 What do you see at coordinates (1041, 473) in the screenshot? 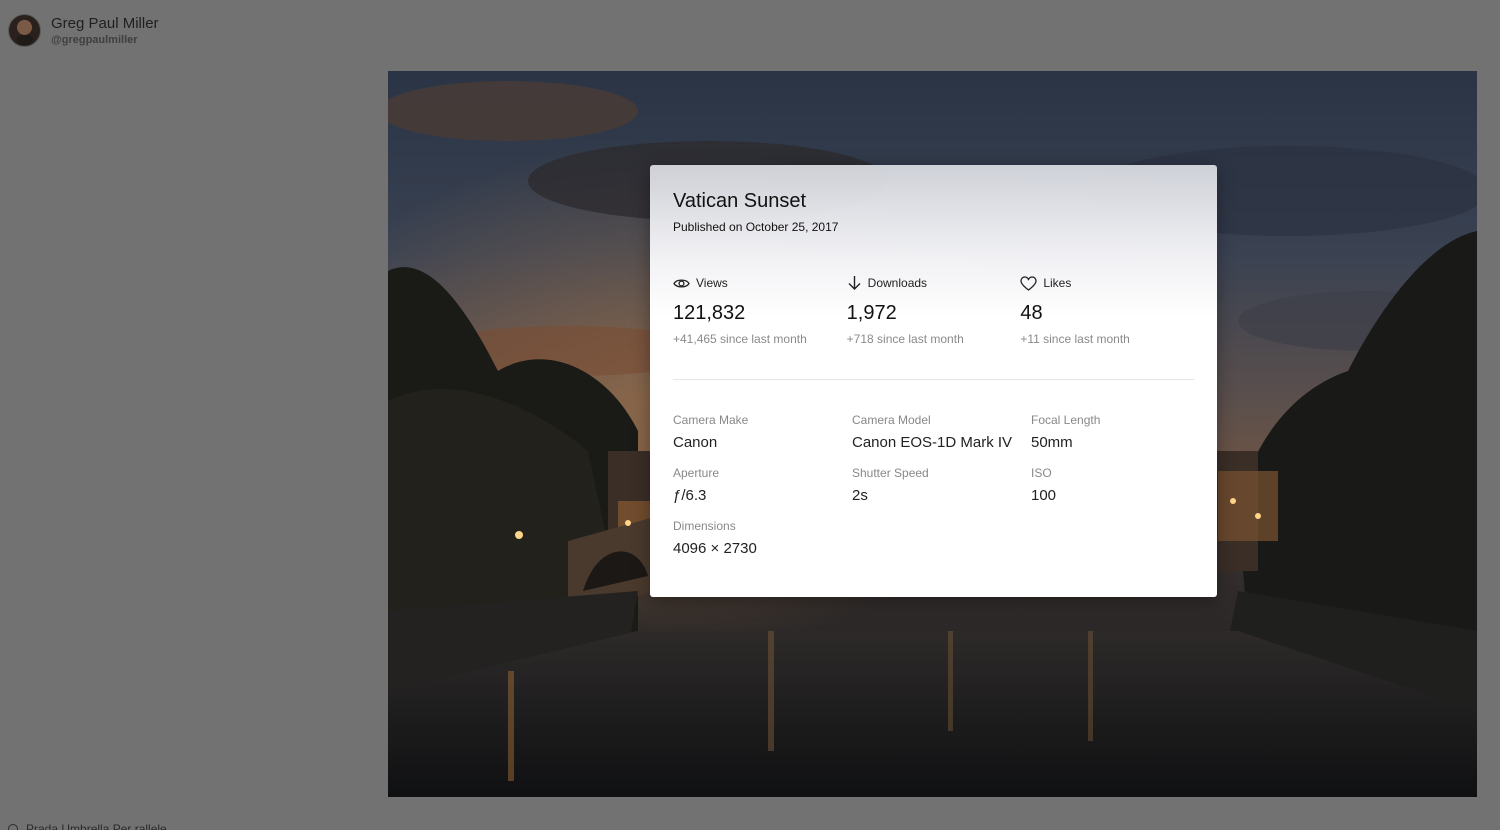
I see `spec-label: ISO` at bounding box center [1041, 473].